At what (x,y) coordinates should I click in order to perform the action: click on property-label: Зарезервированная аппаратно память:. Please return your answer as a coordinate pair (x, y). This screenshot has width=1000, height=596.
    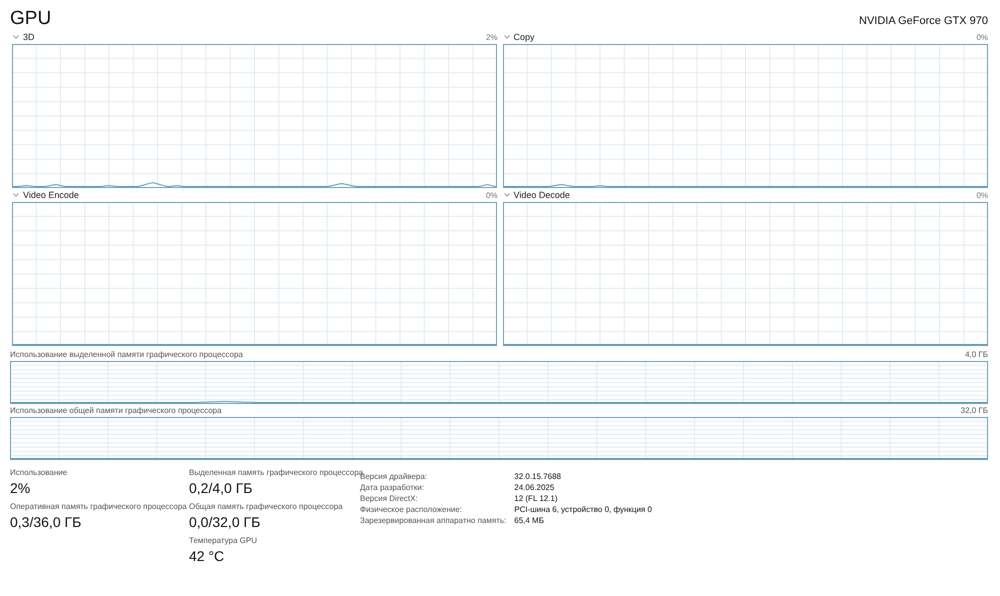
    Looking at the image, I should click on (433, 521).